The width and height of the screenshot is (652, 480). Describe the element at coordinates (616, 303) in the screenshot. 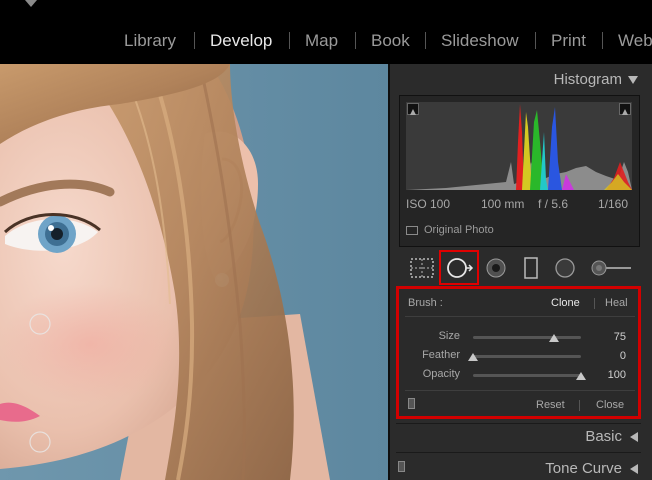

I see `heal-mode-button: Heal` at that location.